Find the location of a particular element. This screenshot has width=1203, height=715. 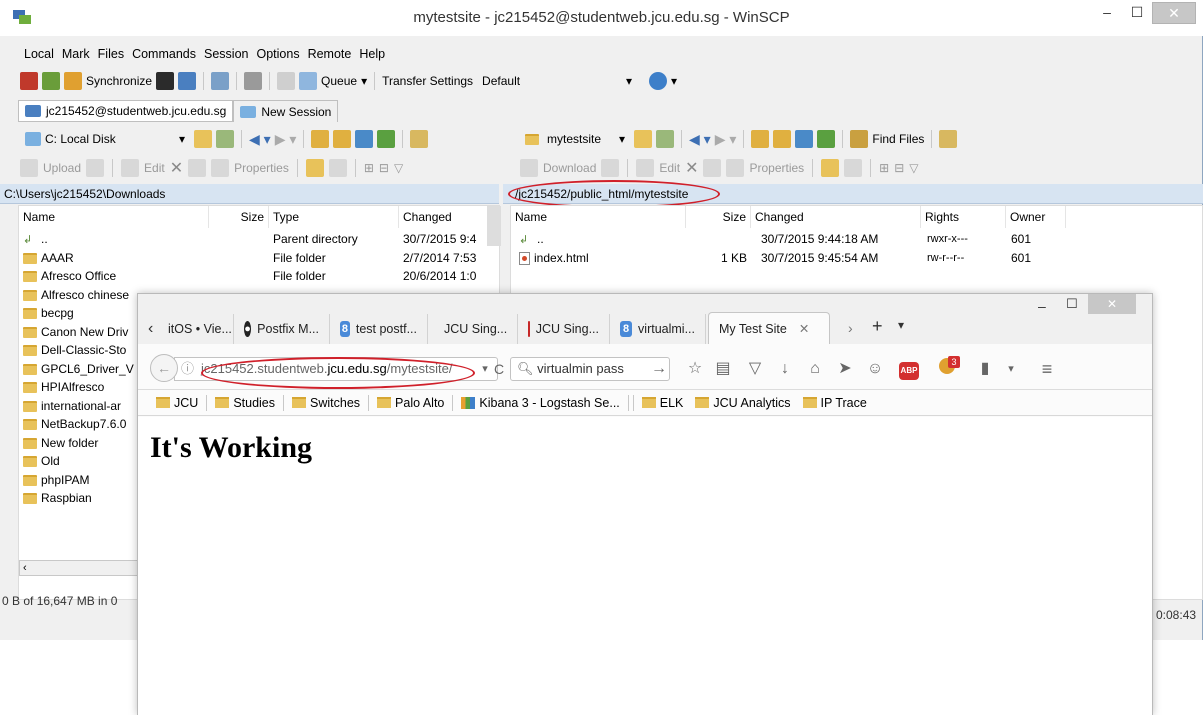

bookmark-star-icon: ☆ is located at coordinates (695, 369).